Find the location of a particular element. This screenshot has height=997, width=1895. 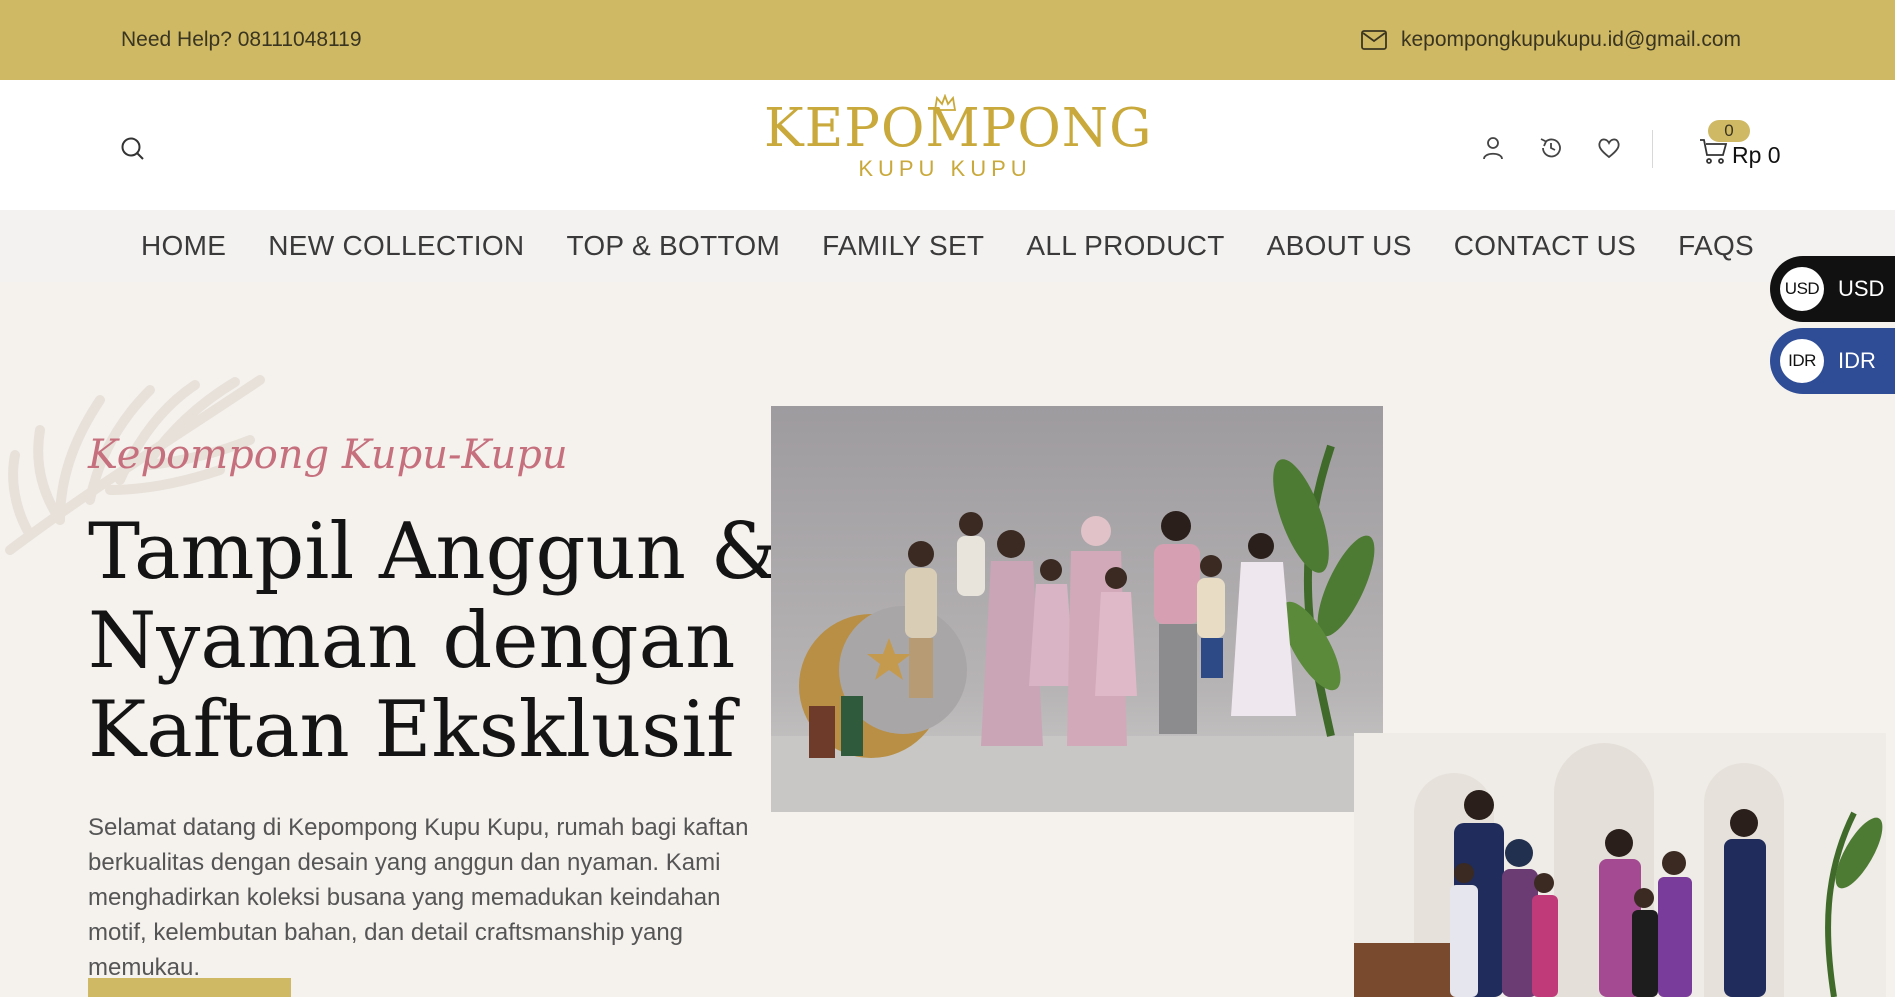

site-header: KEPOMPONG KUPU KUPU 0 Rp 0 is located at coordinates (947, 145).